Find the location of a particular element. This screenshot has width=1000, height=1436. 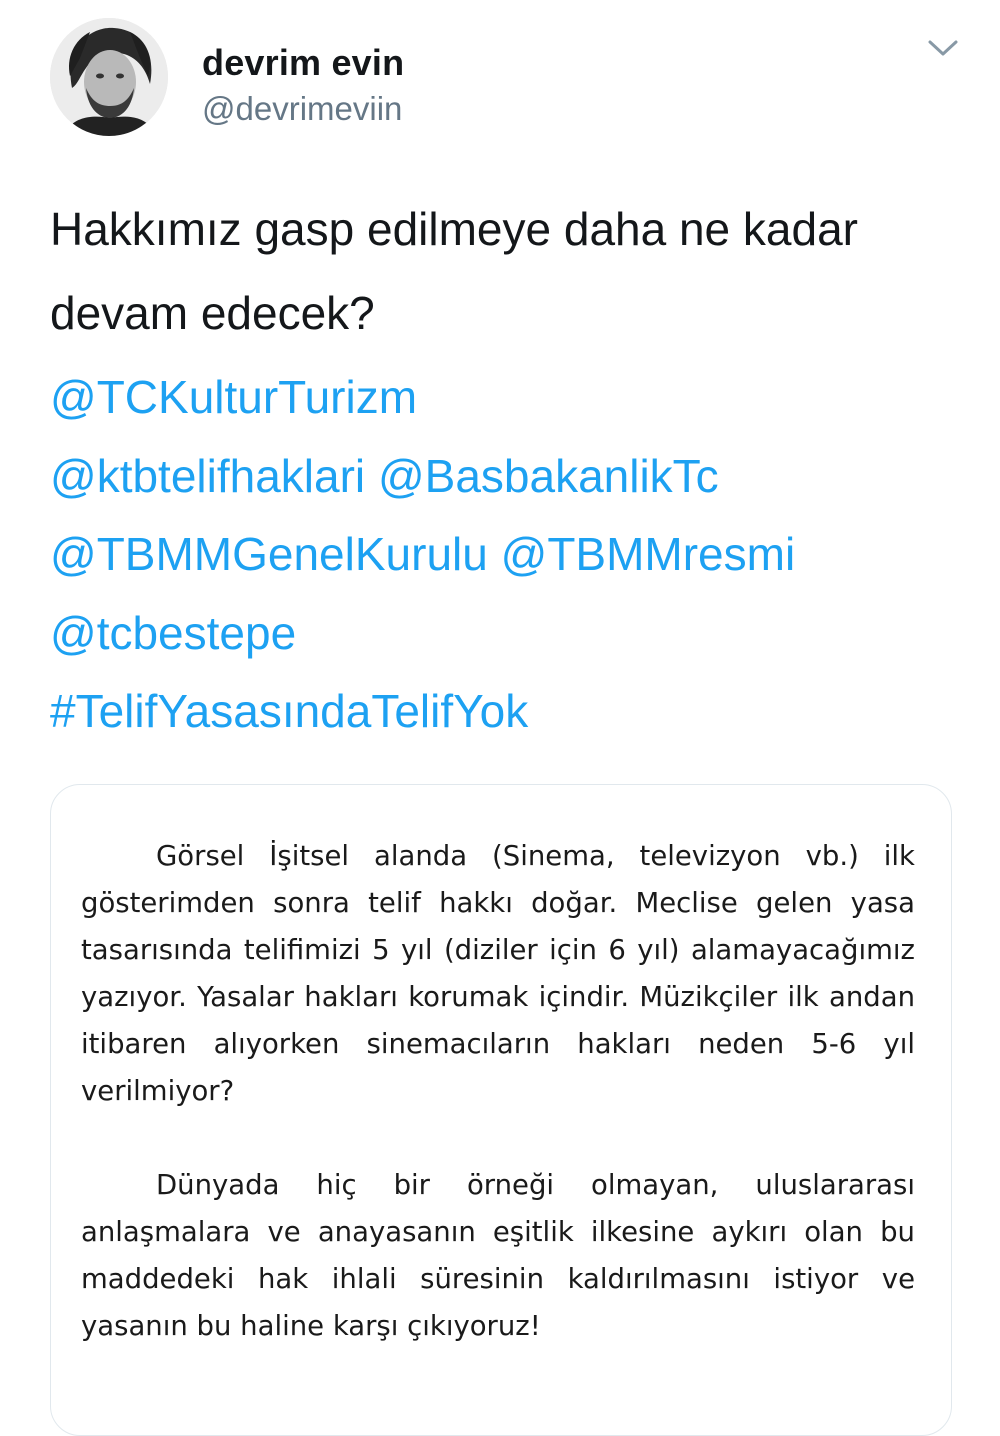

mention-line: #TelifYasasındaTelifYok is located at coordinates (510, 711).